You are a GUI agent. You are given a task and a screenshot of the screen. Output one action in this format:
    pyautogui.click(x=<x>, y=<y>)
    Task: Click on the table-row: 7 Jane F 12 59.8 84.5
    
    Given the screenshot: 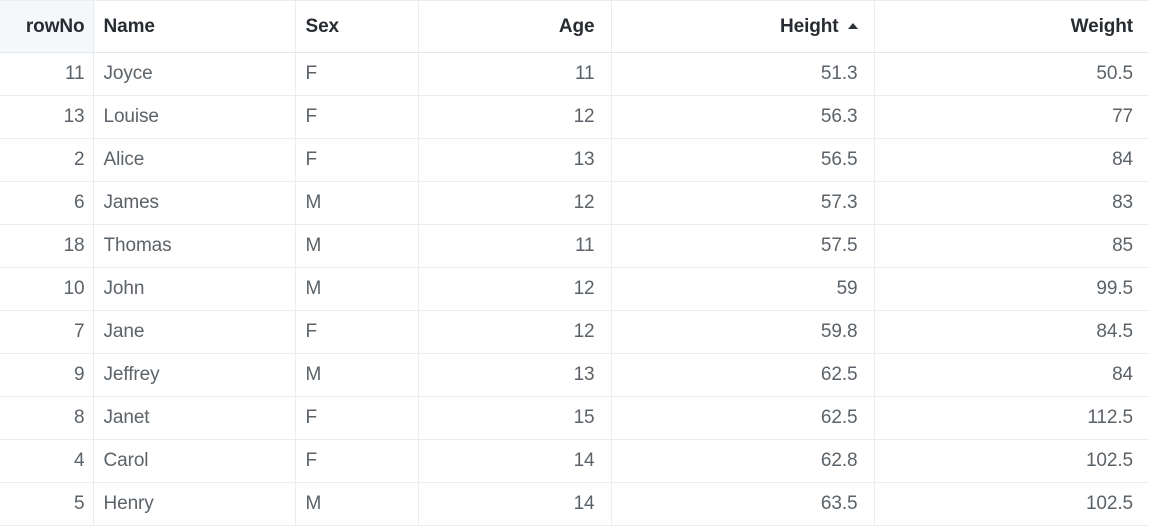 What is the action you would take?
    pyautogui.click(x=574, y=332)
    